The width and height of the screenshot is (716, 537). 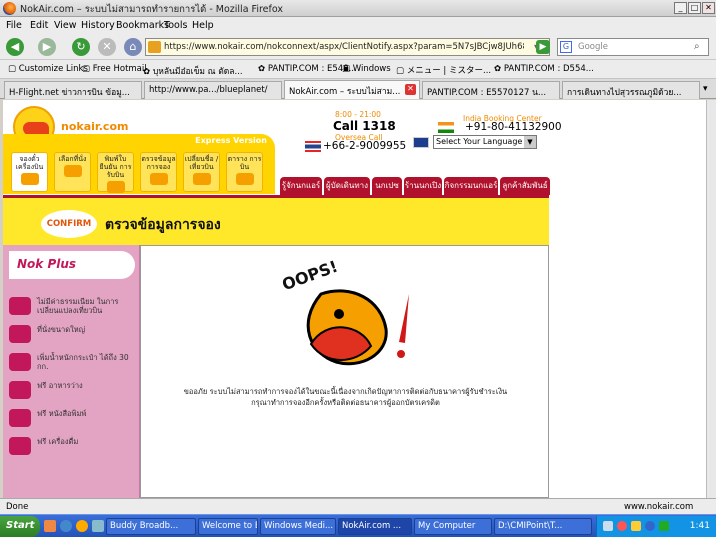 What do you see at coordinates (69, 224) in the screenshot?
I see `confirm-badge: CONFIRM` at bounding box center [69, 224].